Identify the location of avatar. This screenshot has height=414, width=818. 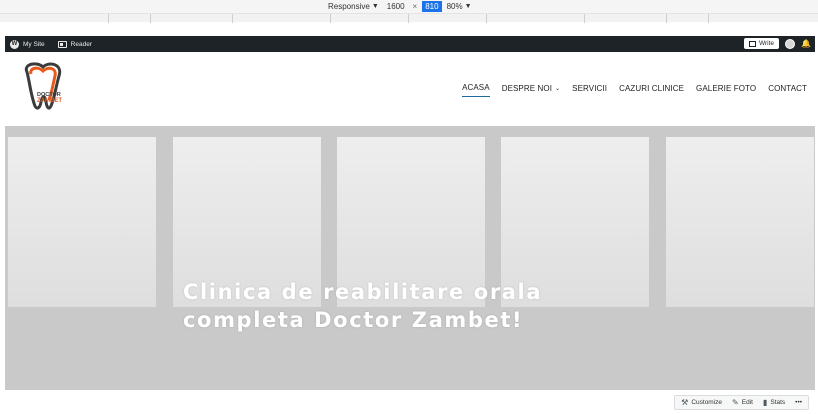
(790, 43).